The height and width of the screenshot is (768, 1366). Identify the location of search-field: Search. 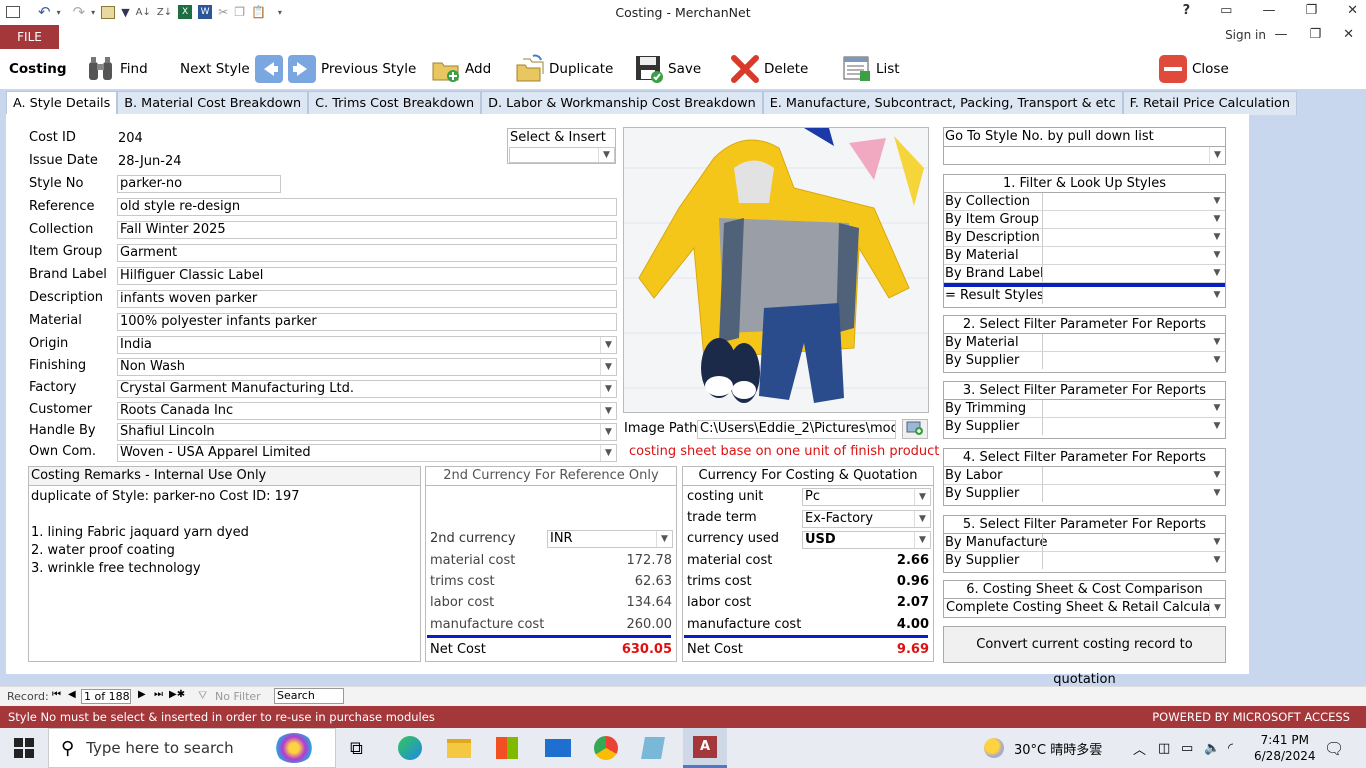
(309, 696).